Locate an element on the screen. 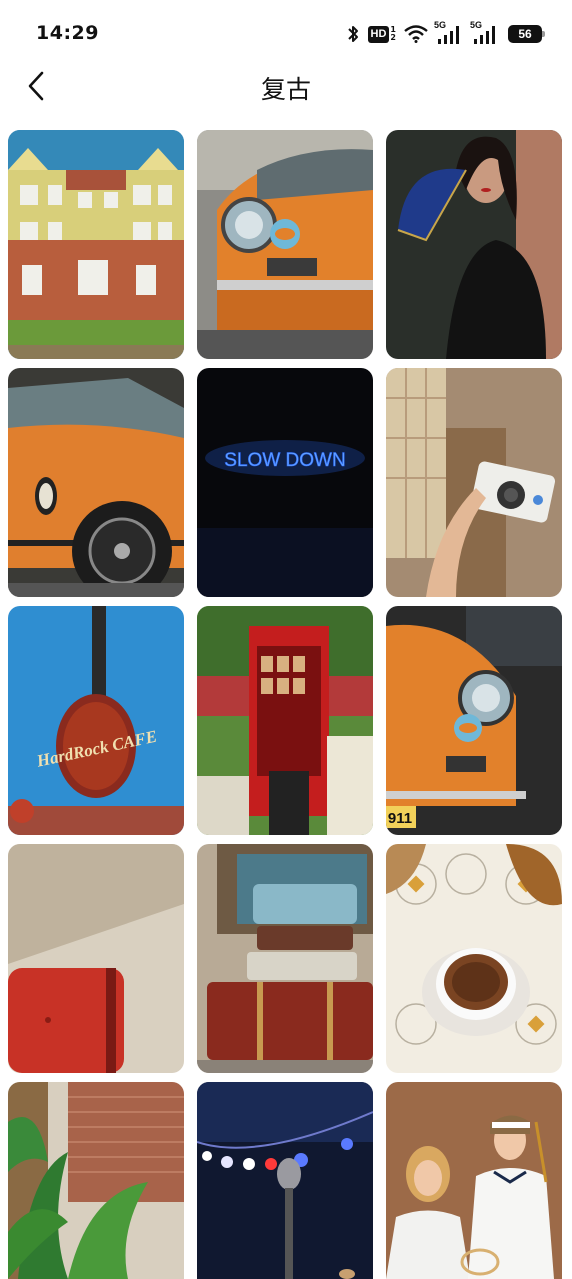 This screenshot has height=1279, width=572. suitcases-image is located at coordinates (285, 958).